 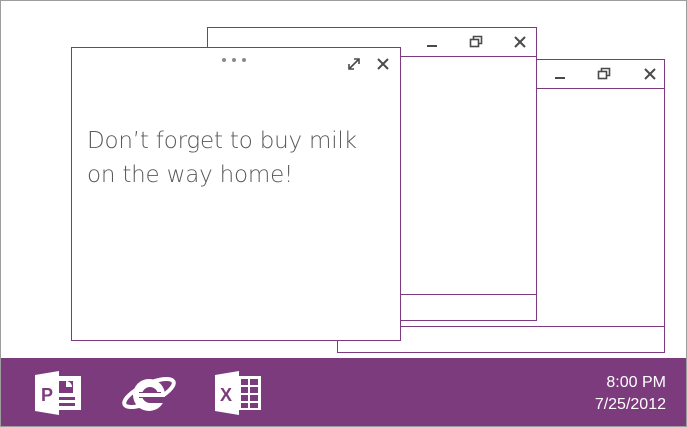 What do you see at coordinates (630, 394) in the screenshot?
I see `system-clock: 8:00 PM 7/25/2012` at bounding box center [630, 394].